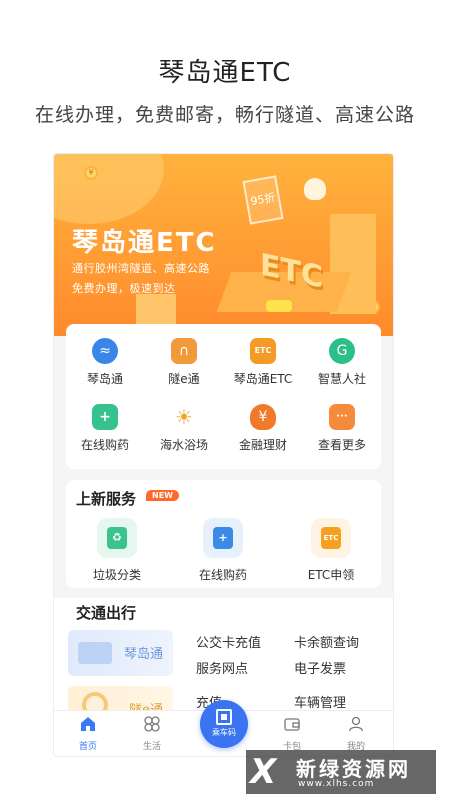 The width and height of the screenshot is (450, 800). What do you see at coordinates (183, 445) in the screenshot?
I see `grid-label: 海水浴场` at bounding box center [183, 445].